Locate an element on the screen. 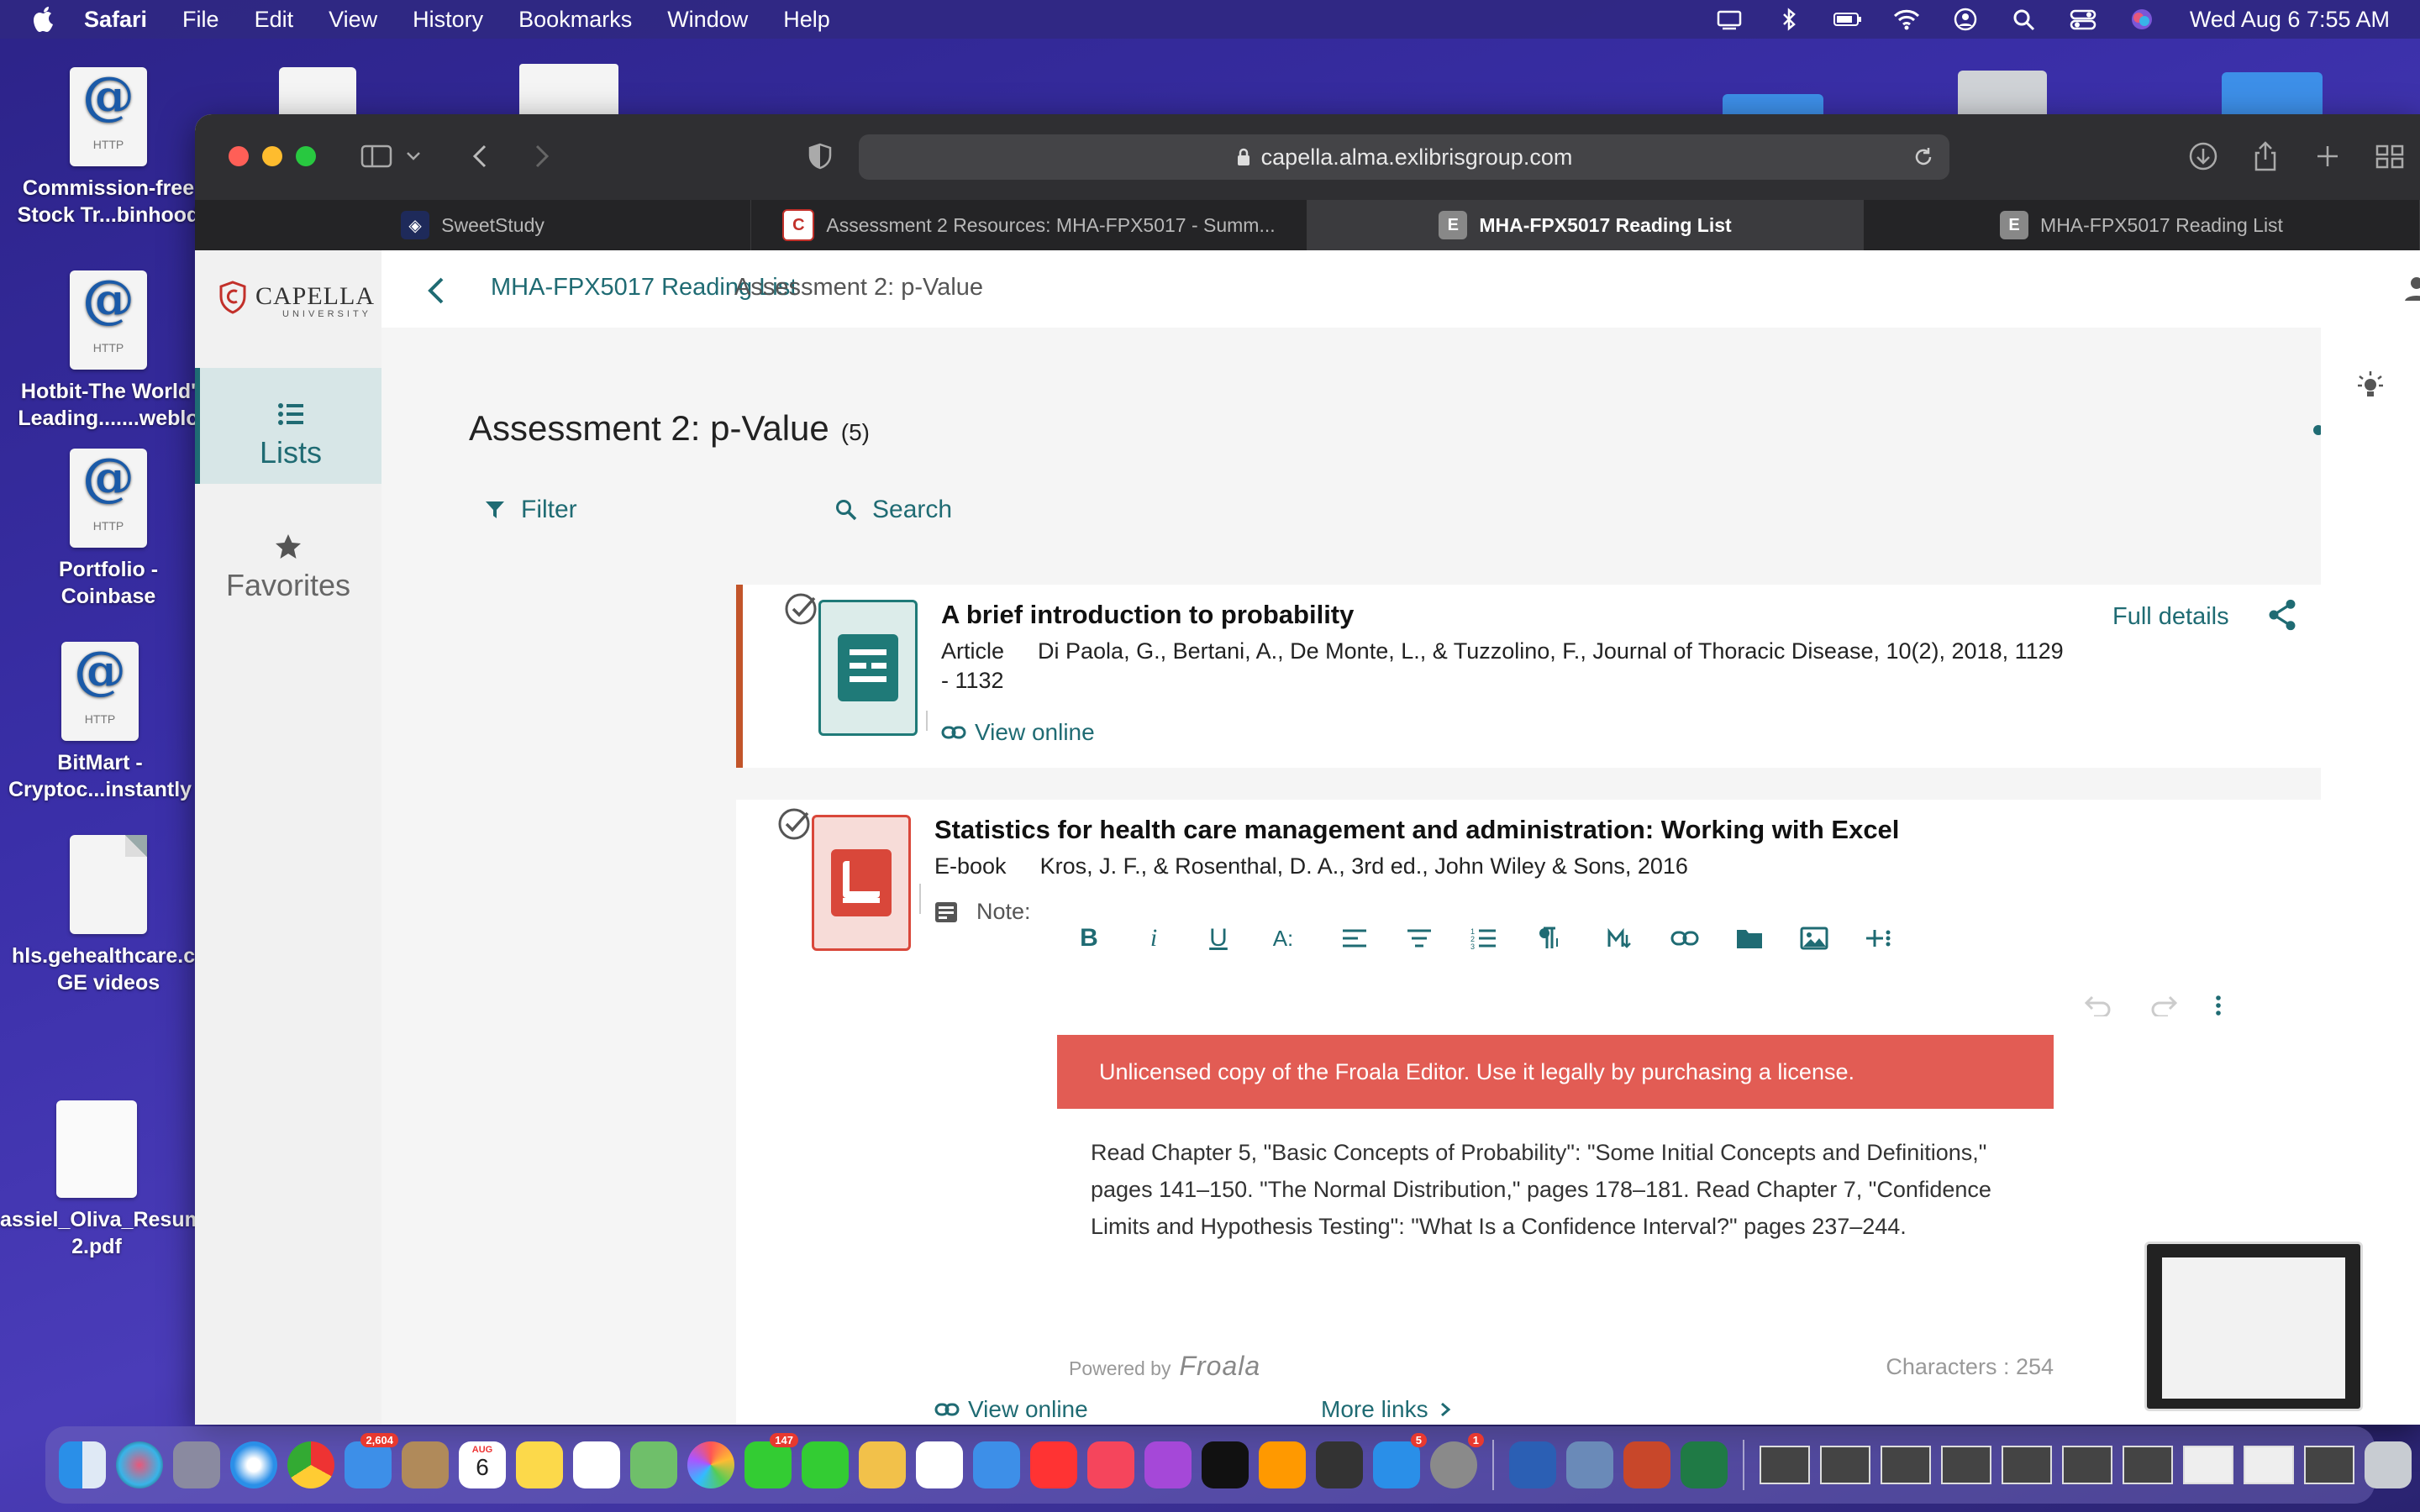 This screenshot has width=2420, height=1512. bluetooth-icon is located at coordinates (1789, 19).